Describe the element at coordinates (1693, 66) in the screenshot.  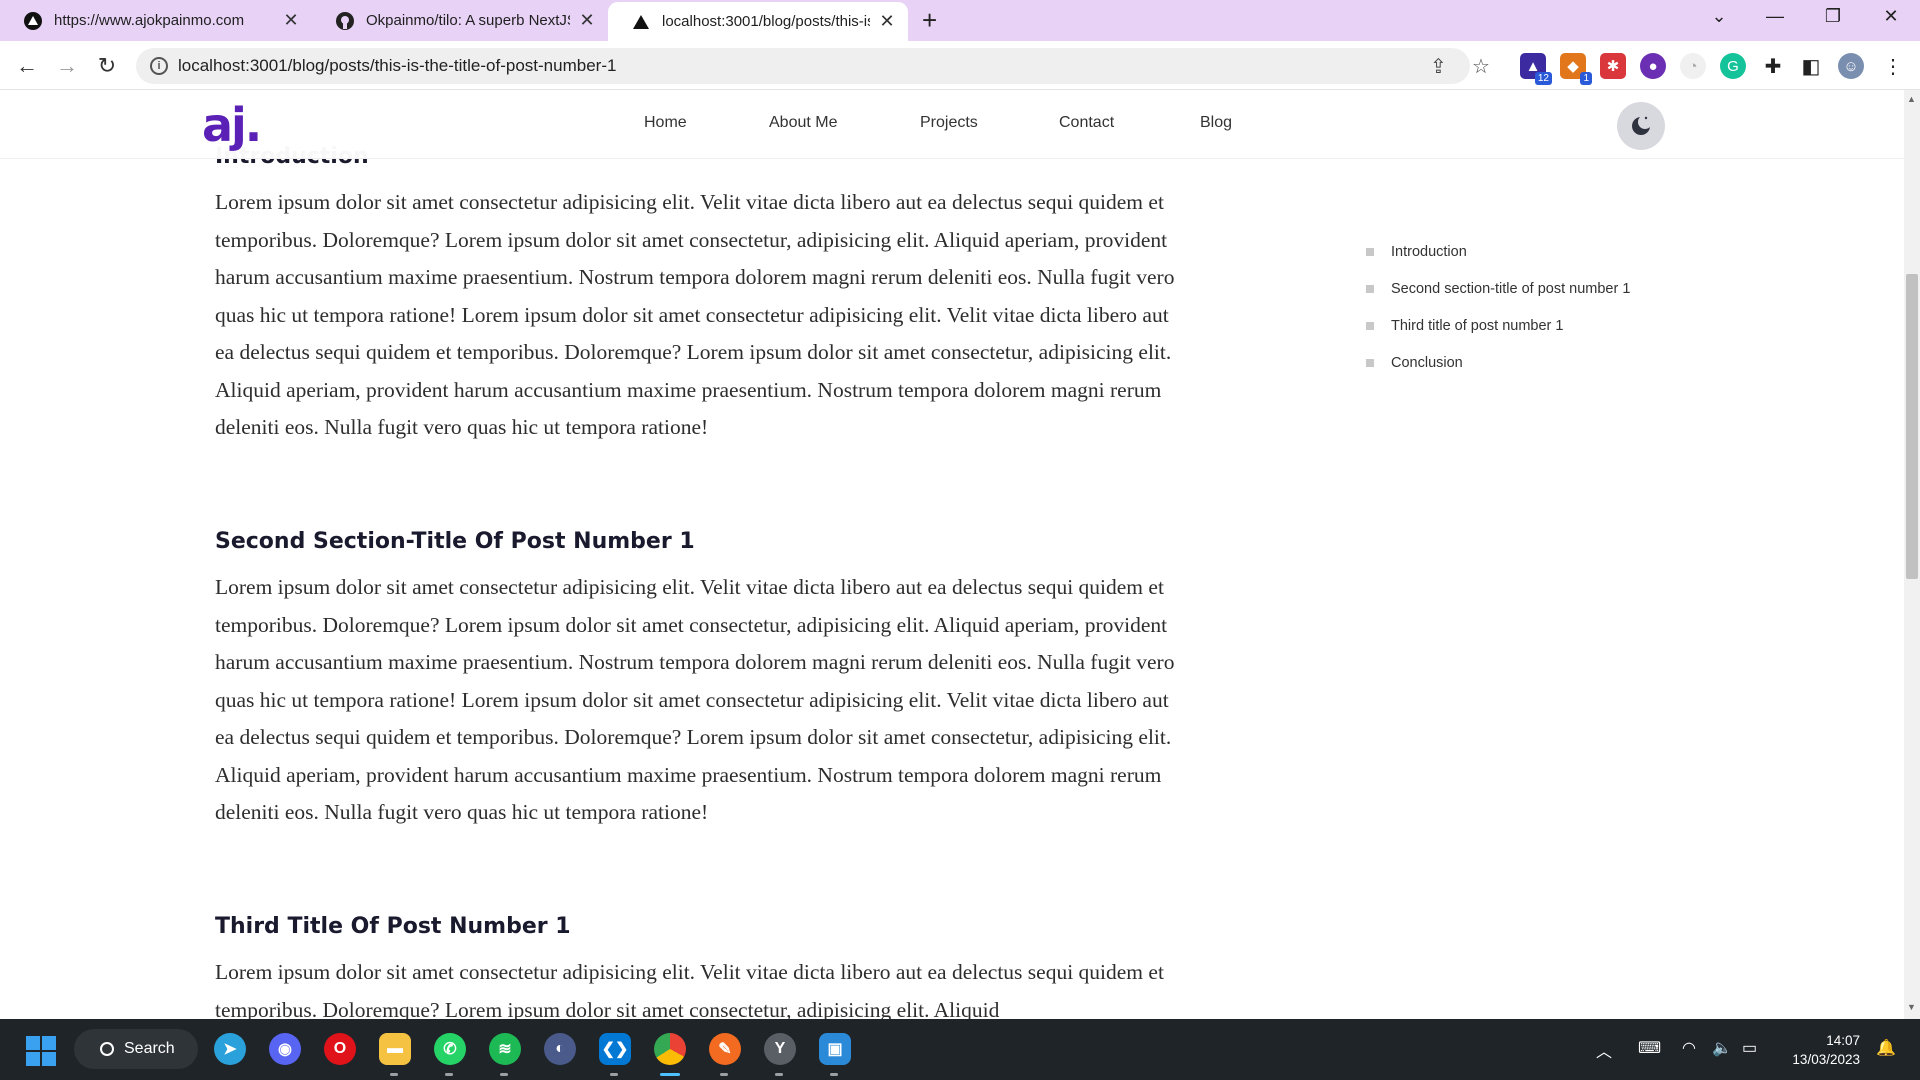
I see `extension-clock-icon: ◔` at that location.